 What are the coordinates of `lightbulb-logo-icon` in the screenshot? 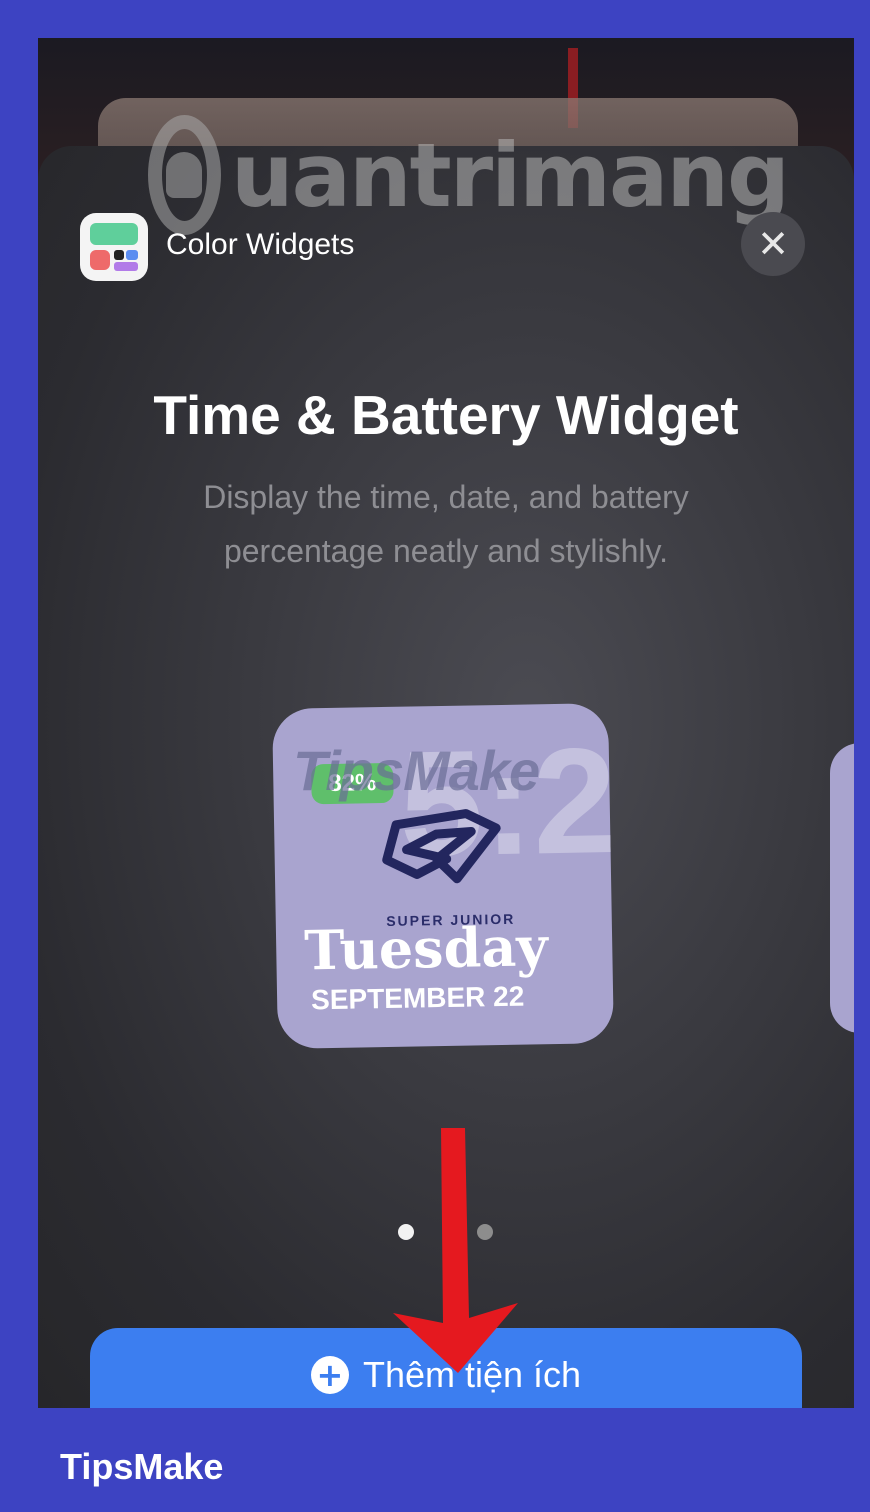 It's located at (184, 175).